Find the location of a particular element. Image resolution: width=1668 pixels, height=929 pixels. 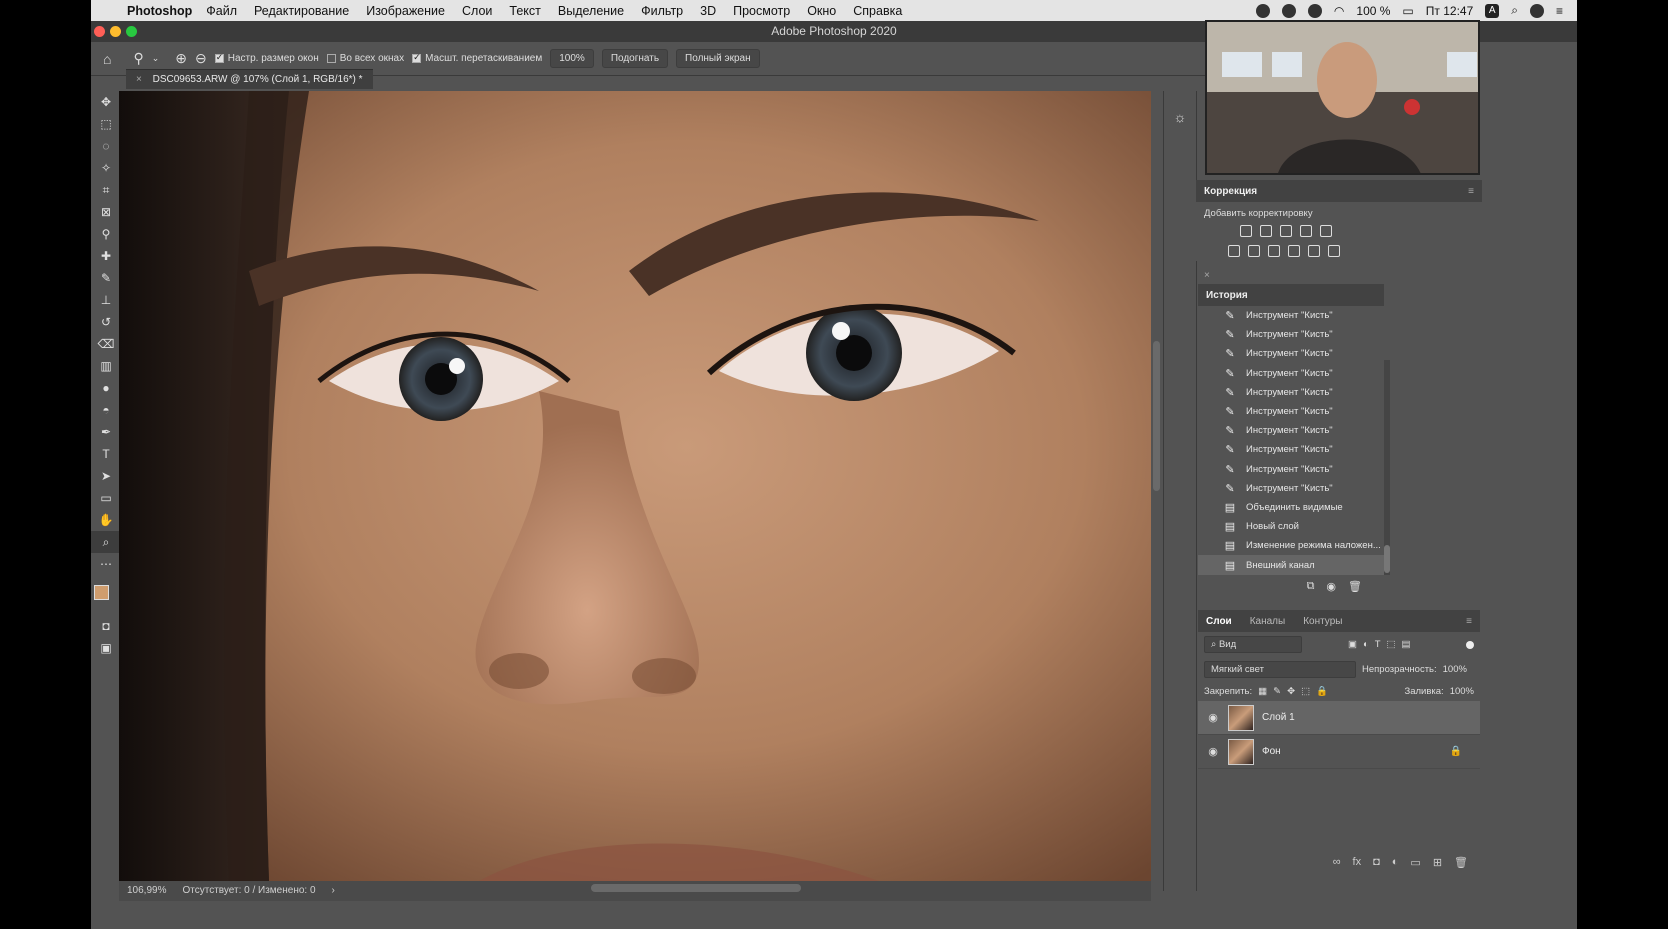

history-brush-tool: ↺ is located at coordinates (106, 322).